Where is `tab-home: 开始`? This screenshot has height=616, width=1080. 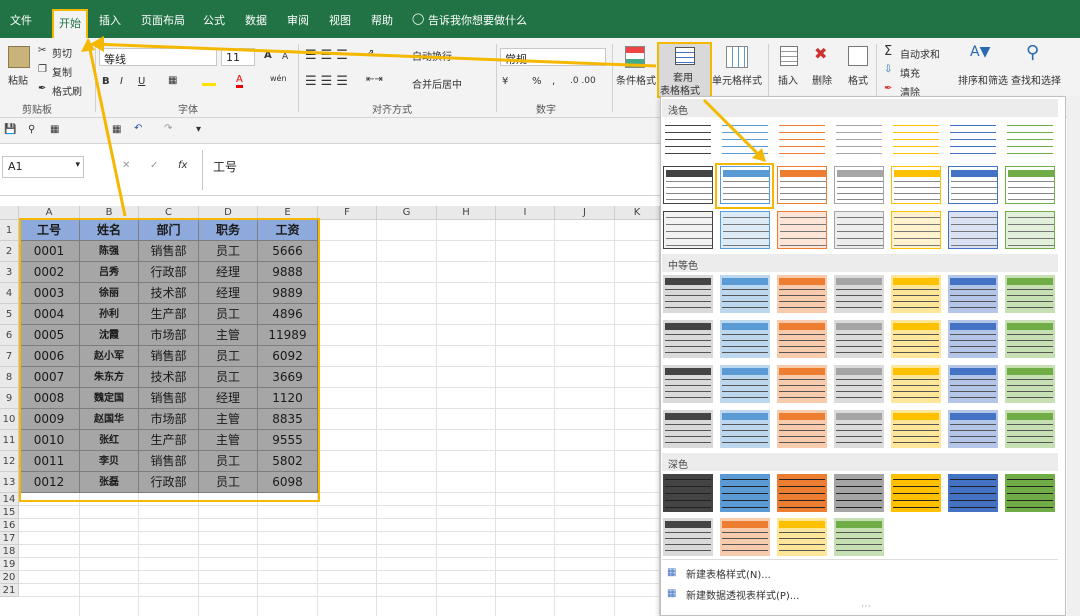 tab-home: 开始 is located at coordinates (70, 23).